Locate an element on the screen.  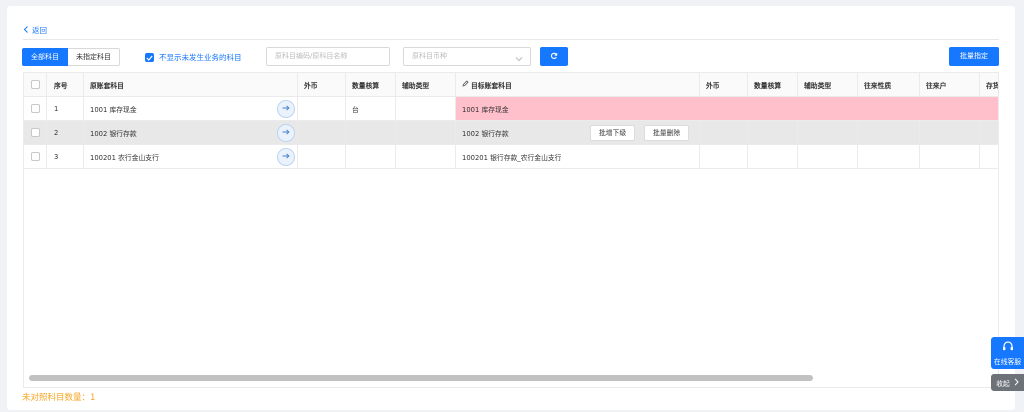
back-link: 返回 is located at coordinates (35, 30).